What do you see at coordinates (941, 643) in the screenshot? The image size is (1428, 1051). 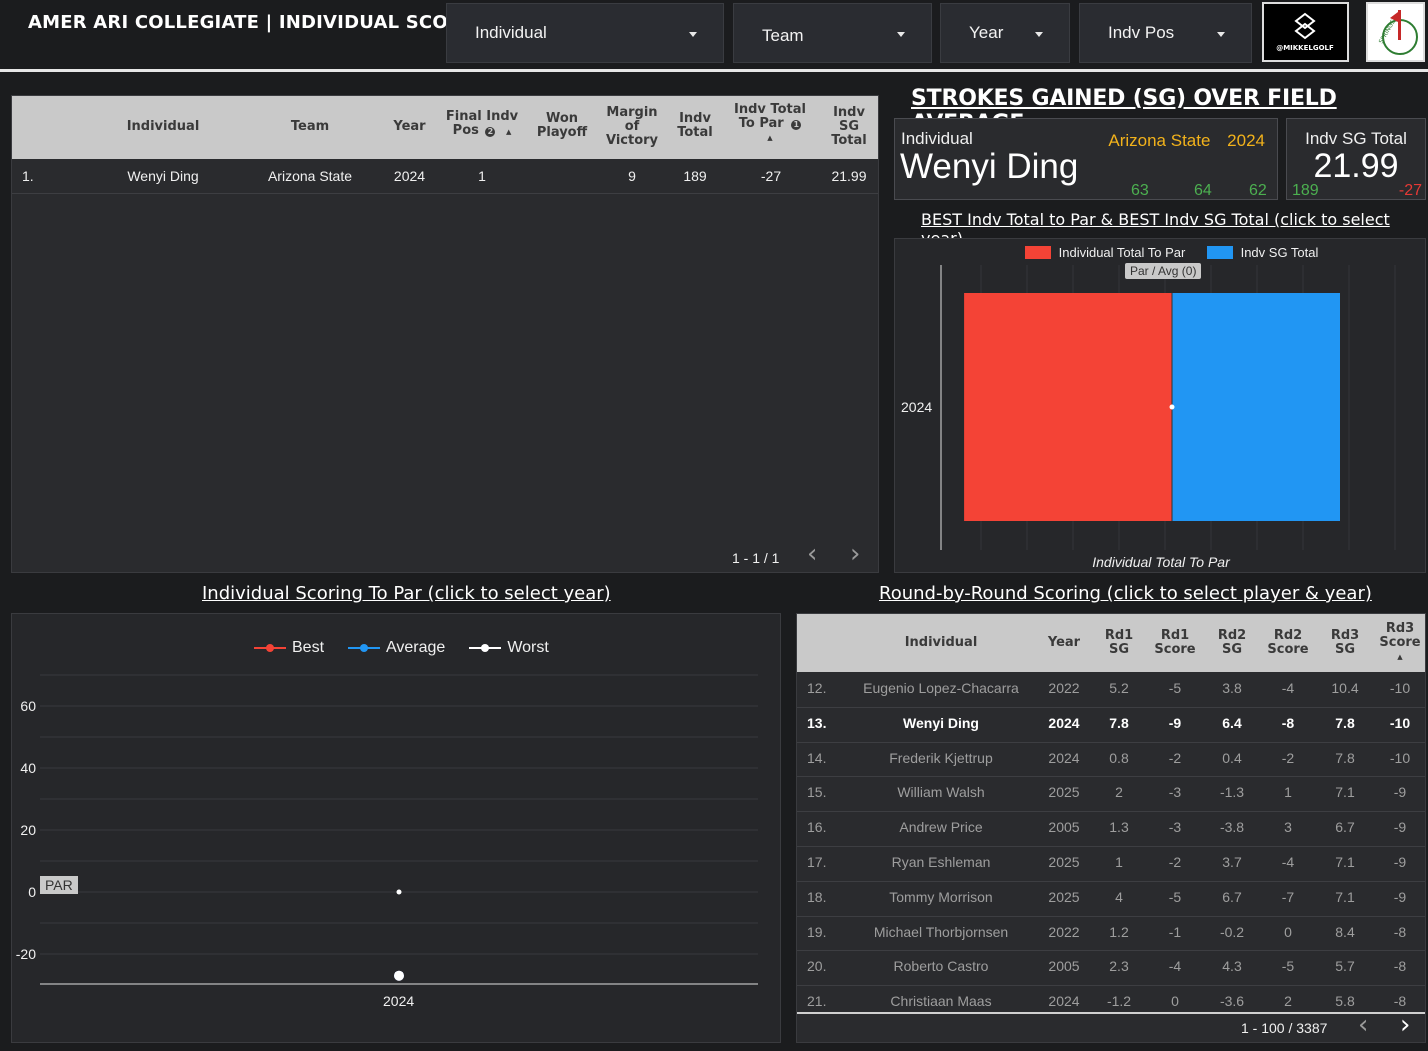 I see `rcol-individual: Individual` at bounding box center [941, 643].